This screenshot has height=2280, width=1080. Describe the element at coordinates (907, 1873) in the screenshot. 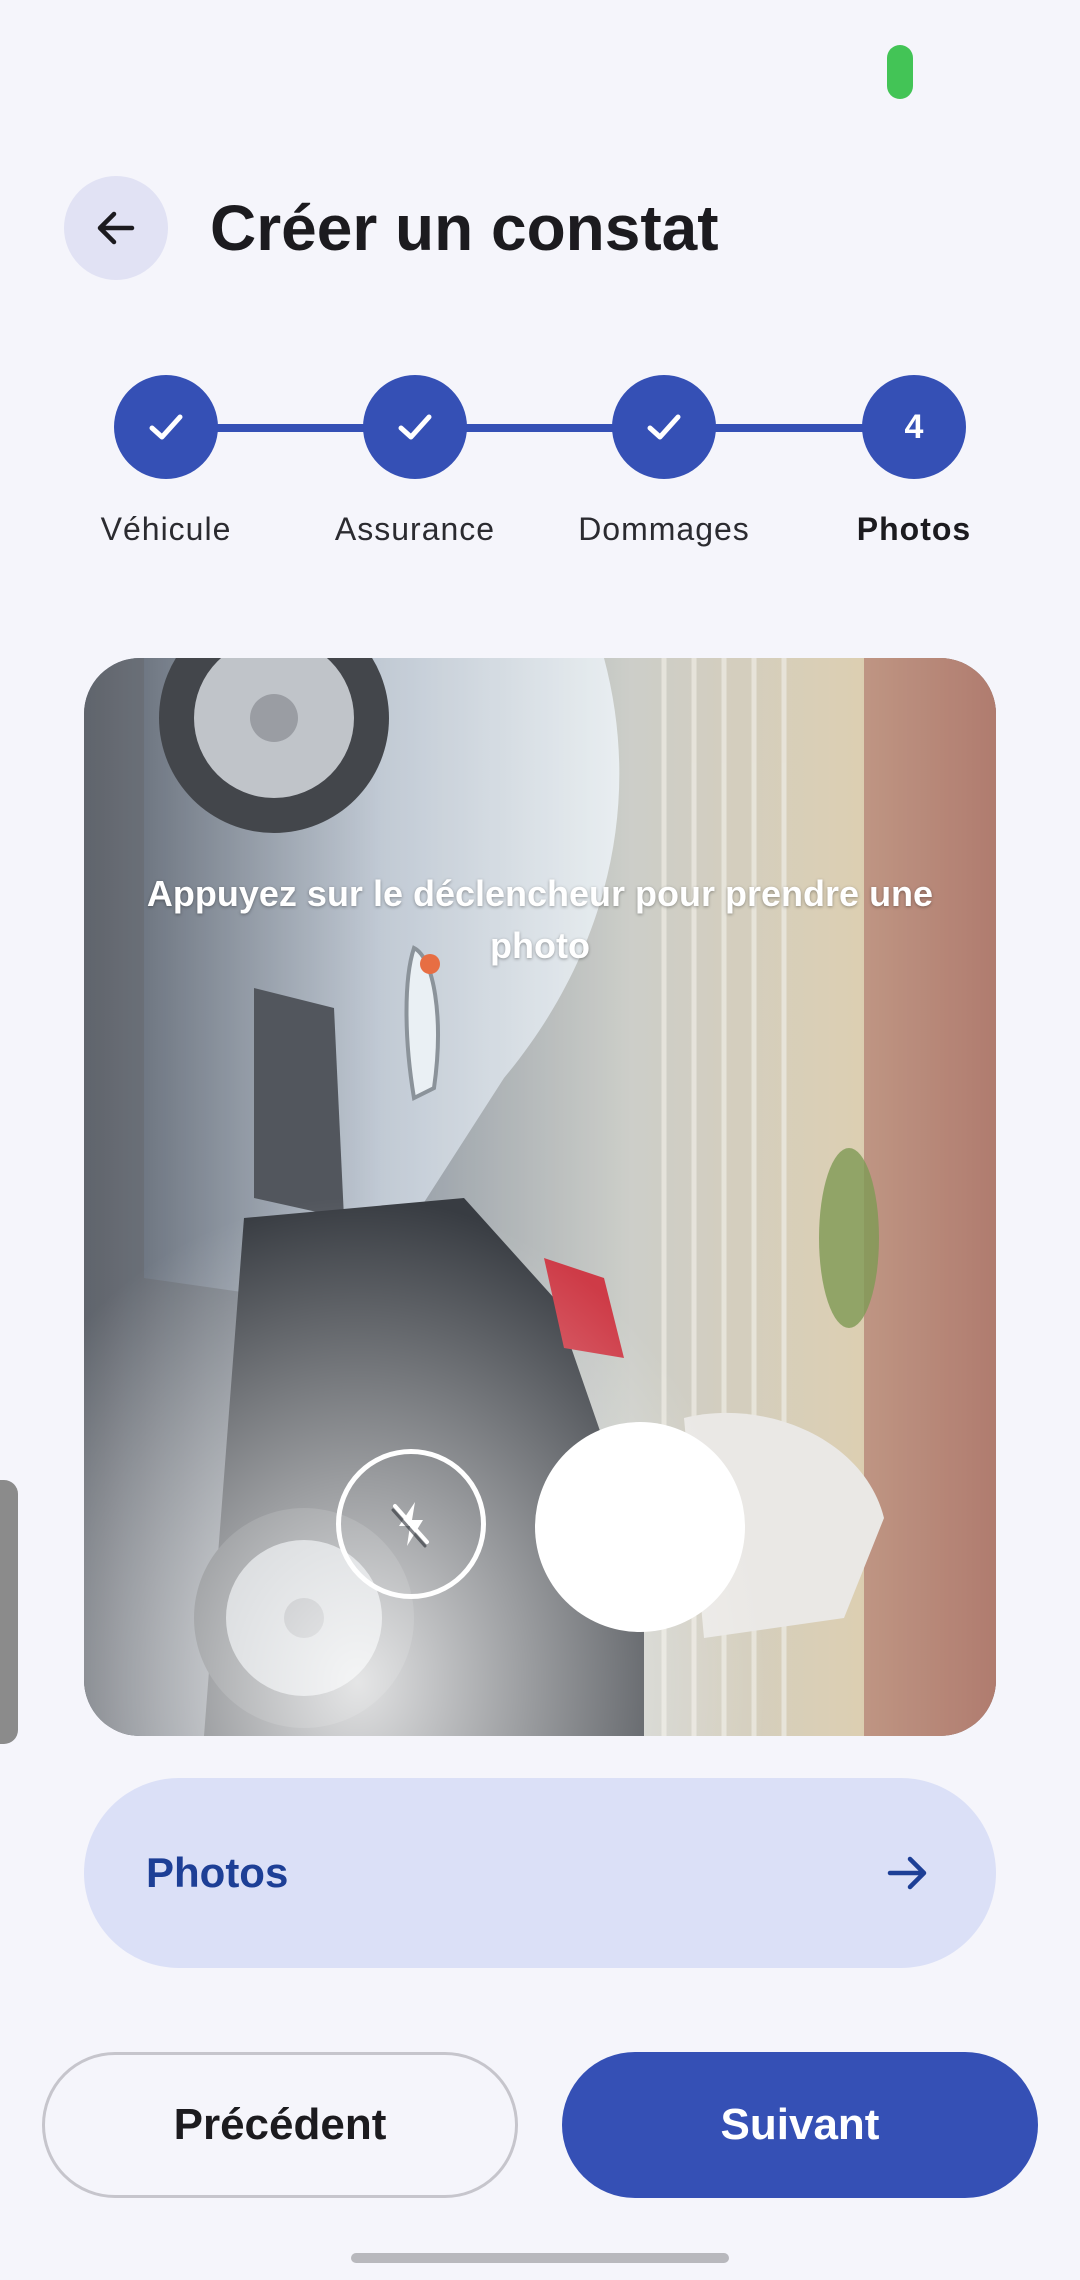

I see `arrow-right-icon` at that location.